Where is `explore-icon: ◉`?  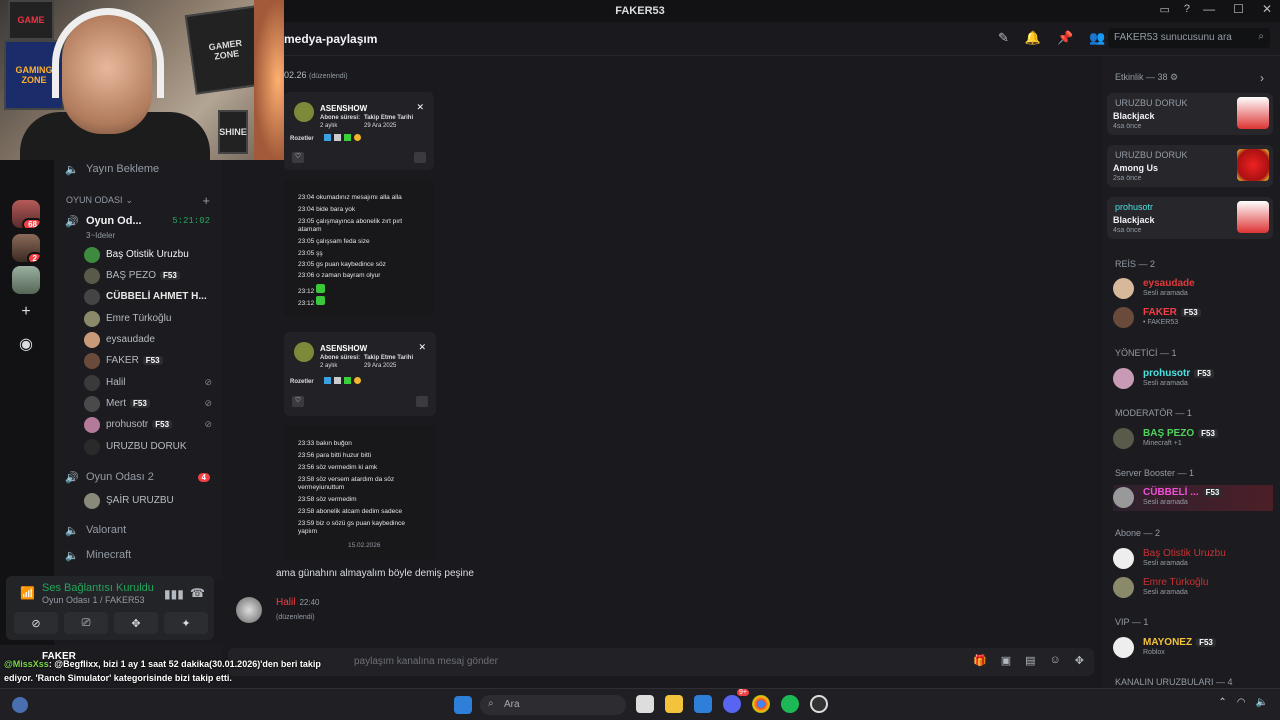 explore-icon: ◉ is located at coordinates (26, 344).